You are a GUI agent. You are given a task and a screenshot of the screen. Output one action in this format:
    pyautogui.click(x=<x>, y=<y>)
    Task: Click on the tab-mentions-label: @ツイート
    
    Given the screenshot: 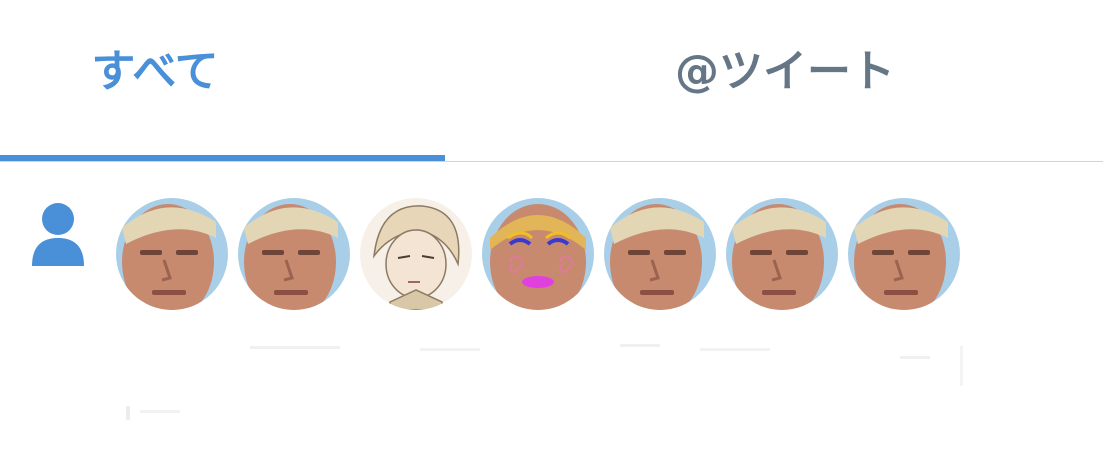 What is the action you would take?
    pyautogui.click(x=785, y=71)
    